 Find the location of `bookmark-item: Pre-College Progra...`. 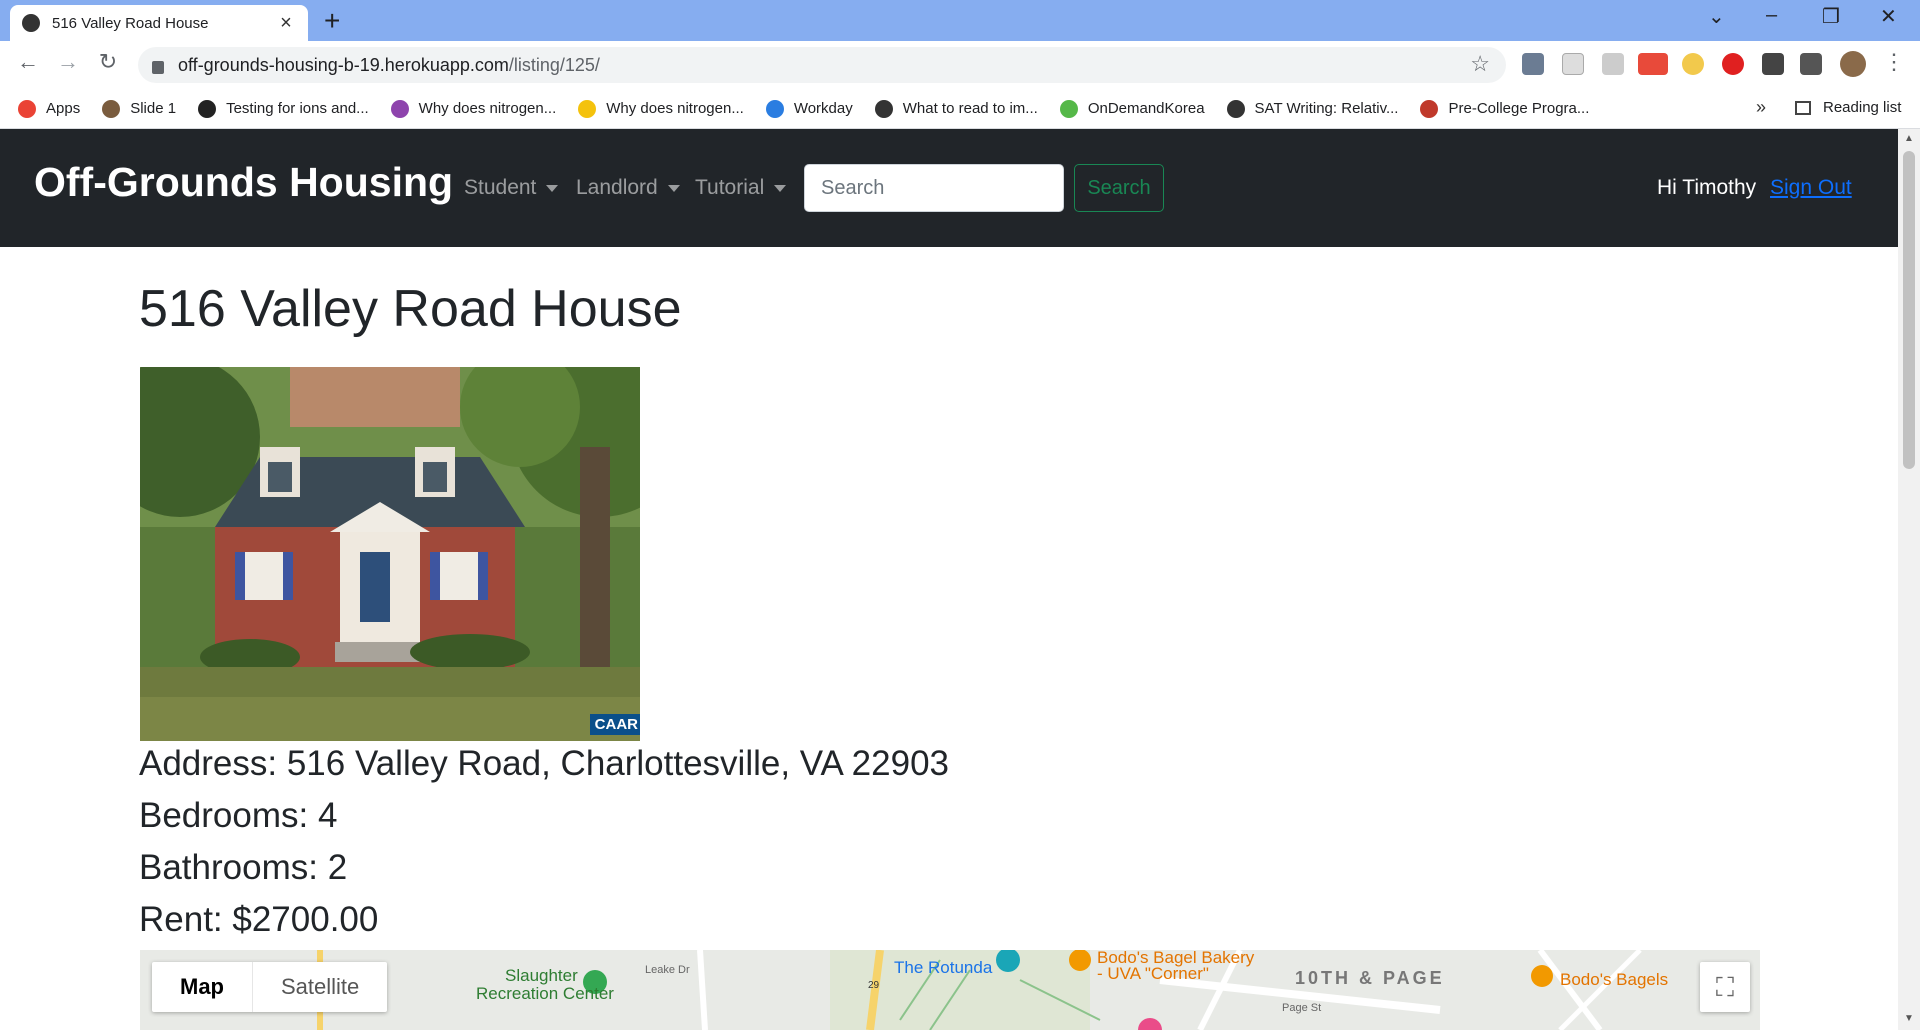

bookmark-item: Pre-College Progra... is located at coordinates (1505, 108).